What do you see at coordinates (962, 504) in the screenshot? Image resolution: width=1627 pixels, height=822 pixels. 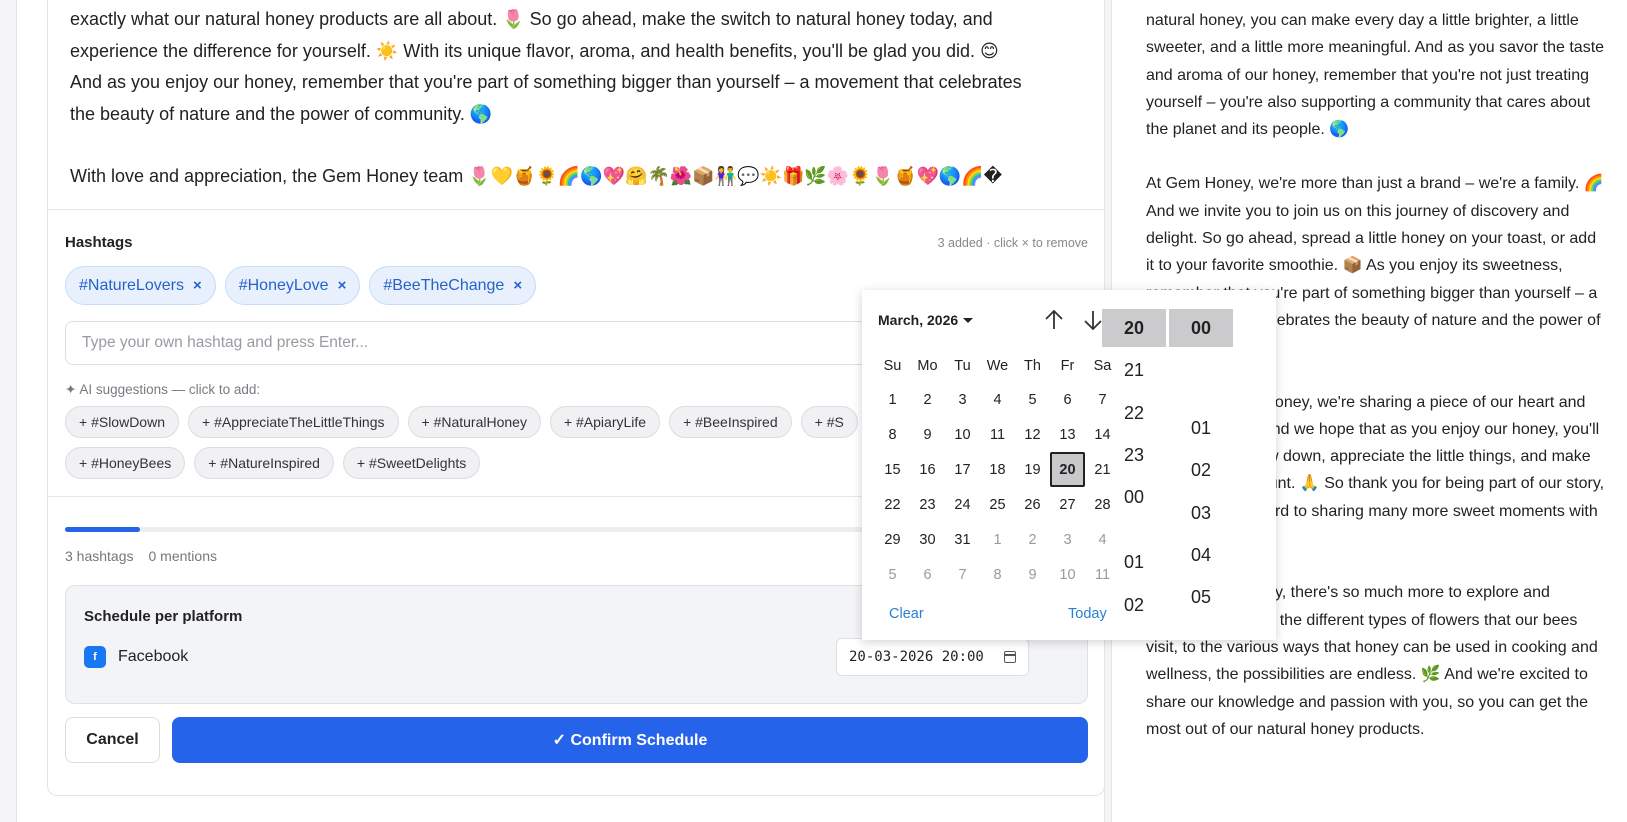 I see `calendar-day: 24` at bounding box center [962, 504].